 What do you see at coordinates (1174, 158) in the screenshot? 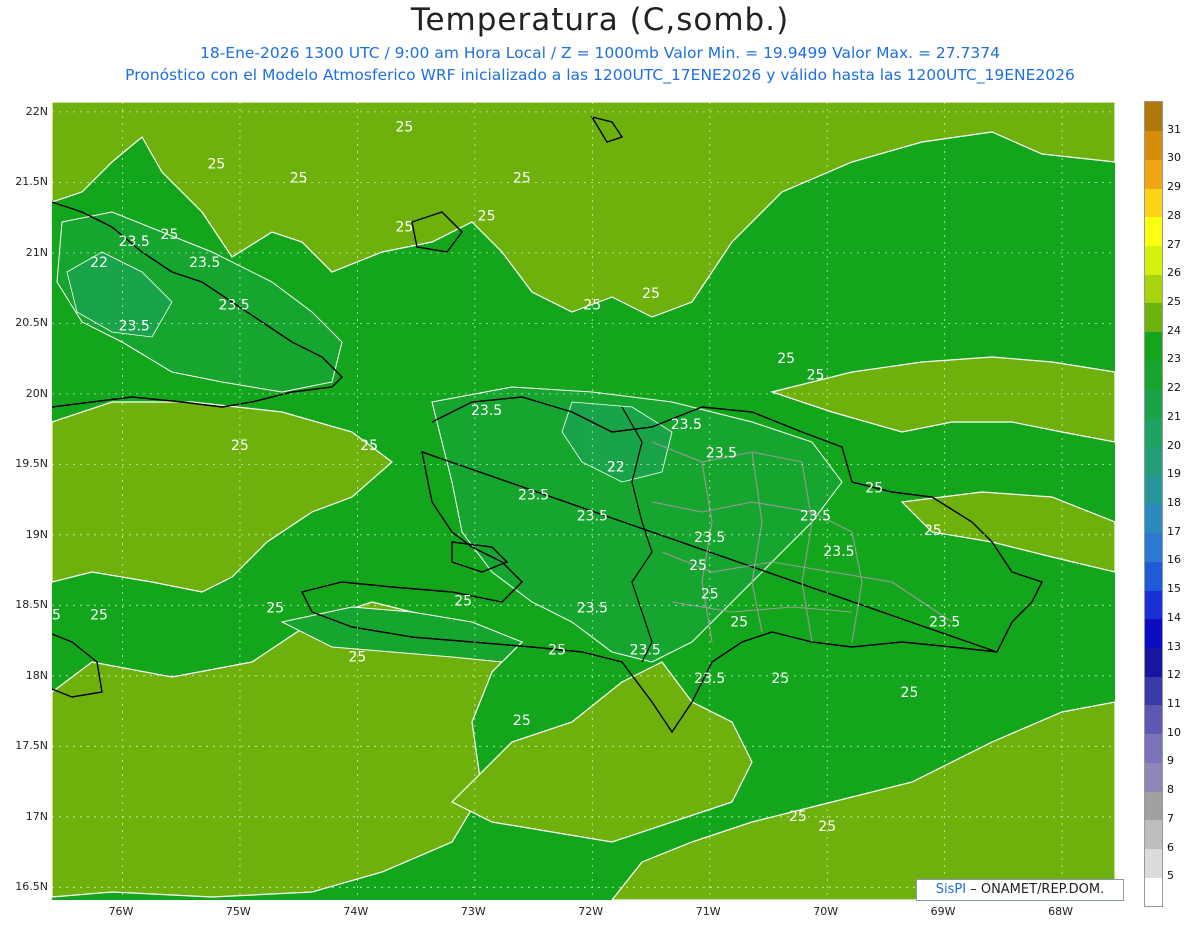
I see `colorbar-level-label: 30` at bounding box center [1174, 158].